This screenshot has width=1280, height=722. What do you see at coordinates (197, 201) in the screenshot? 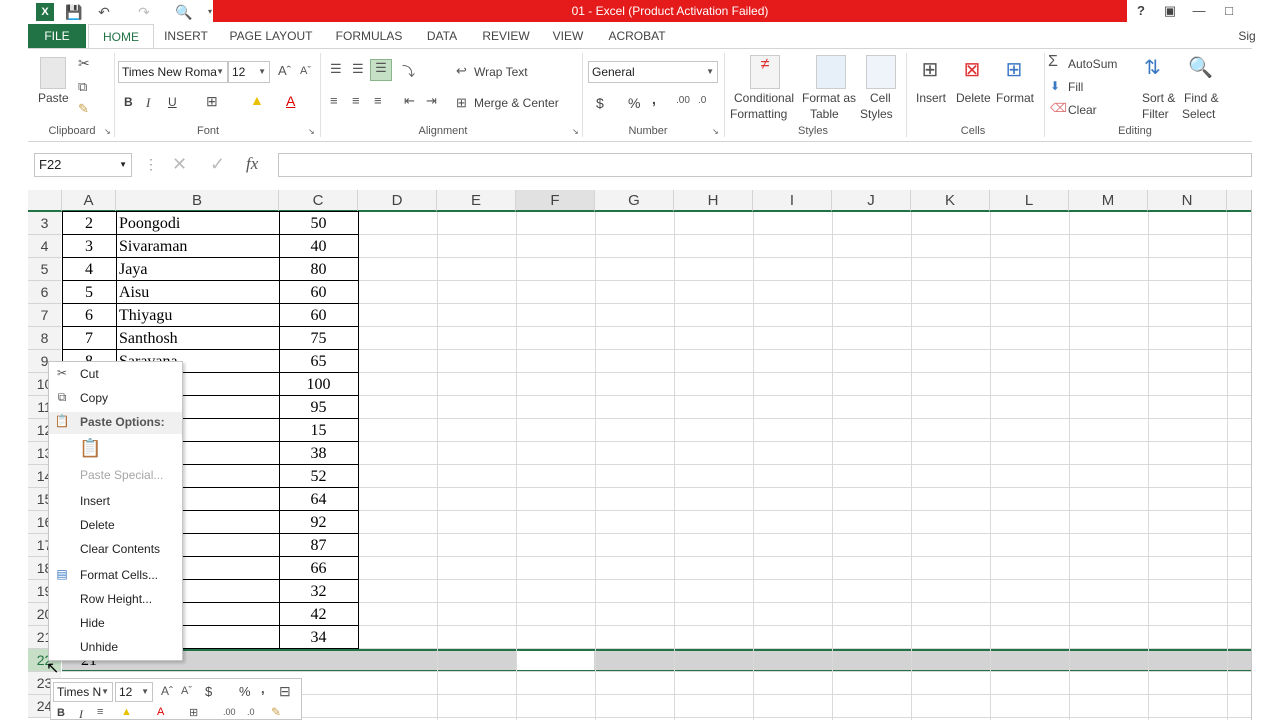
I see `column-header-b: B` at bounding box center [197, 201].